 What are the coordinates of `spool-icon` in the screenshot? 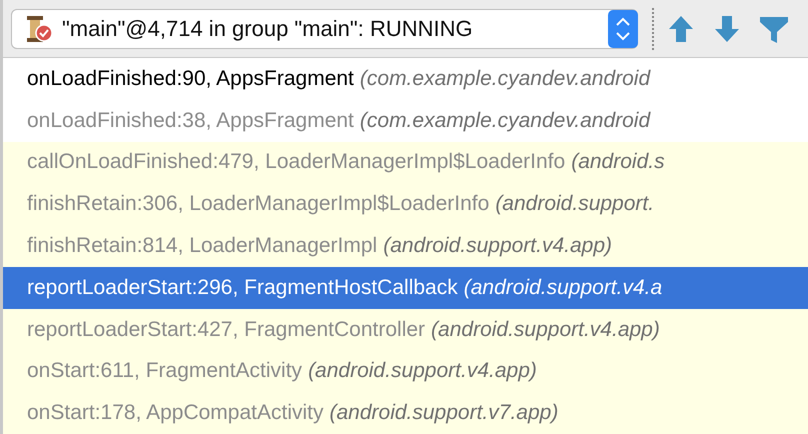 It's located at (39, 29).